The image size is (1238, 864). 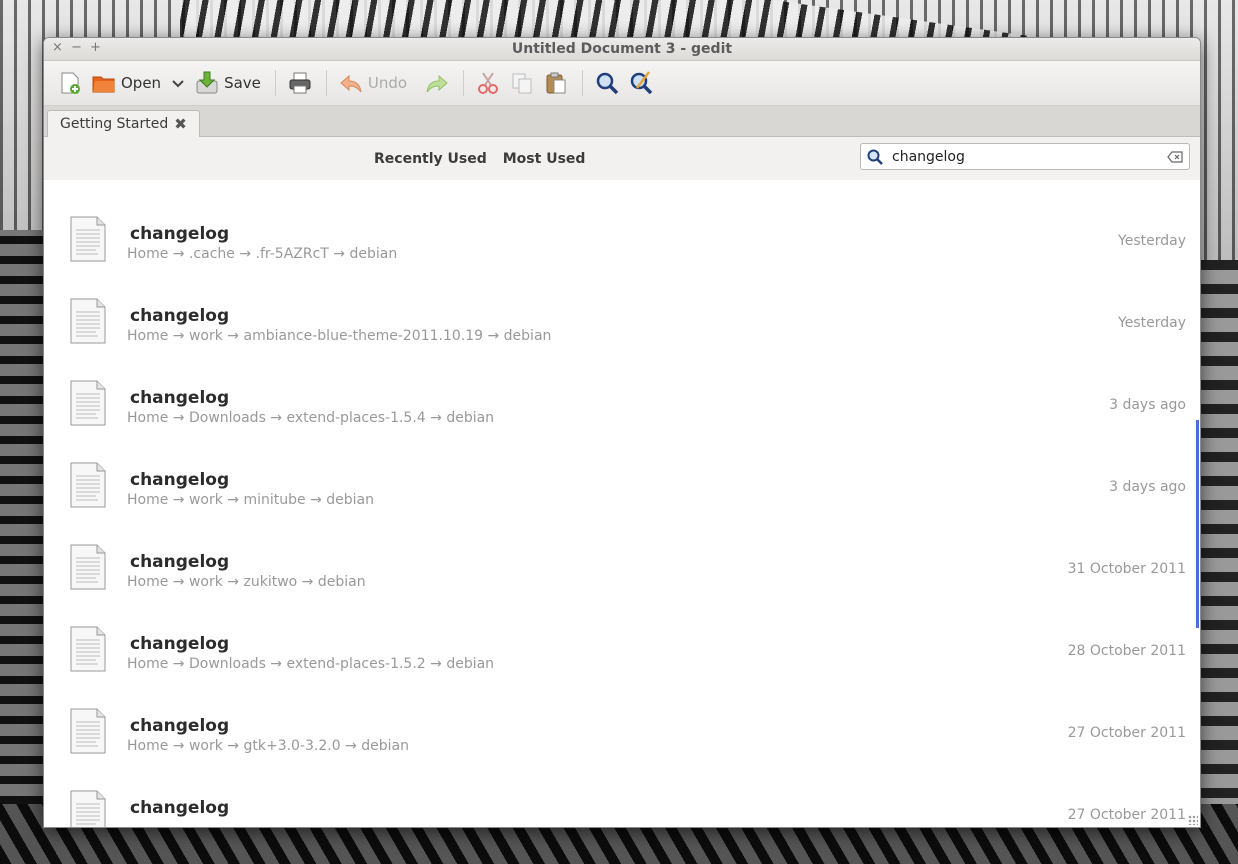 What do you see at coordinates (430, 159) in the screenshot?
I see `recently-used-filter: Recently Used` at bounding box center [430, 159].